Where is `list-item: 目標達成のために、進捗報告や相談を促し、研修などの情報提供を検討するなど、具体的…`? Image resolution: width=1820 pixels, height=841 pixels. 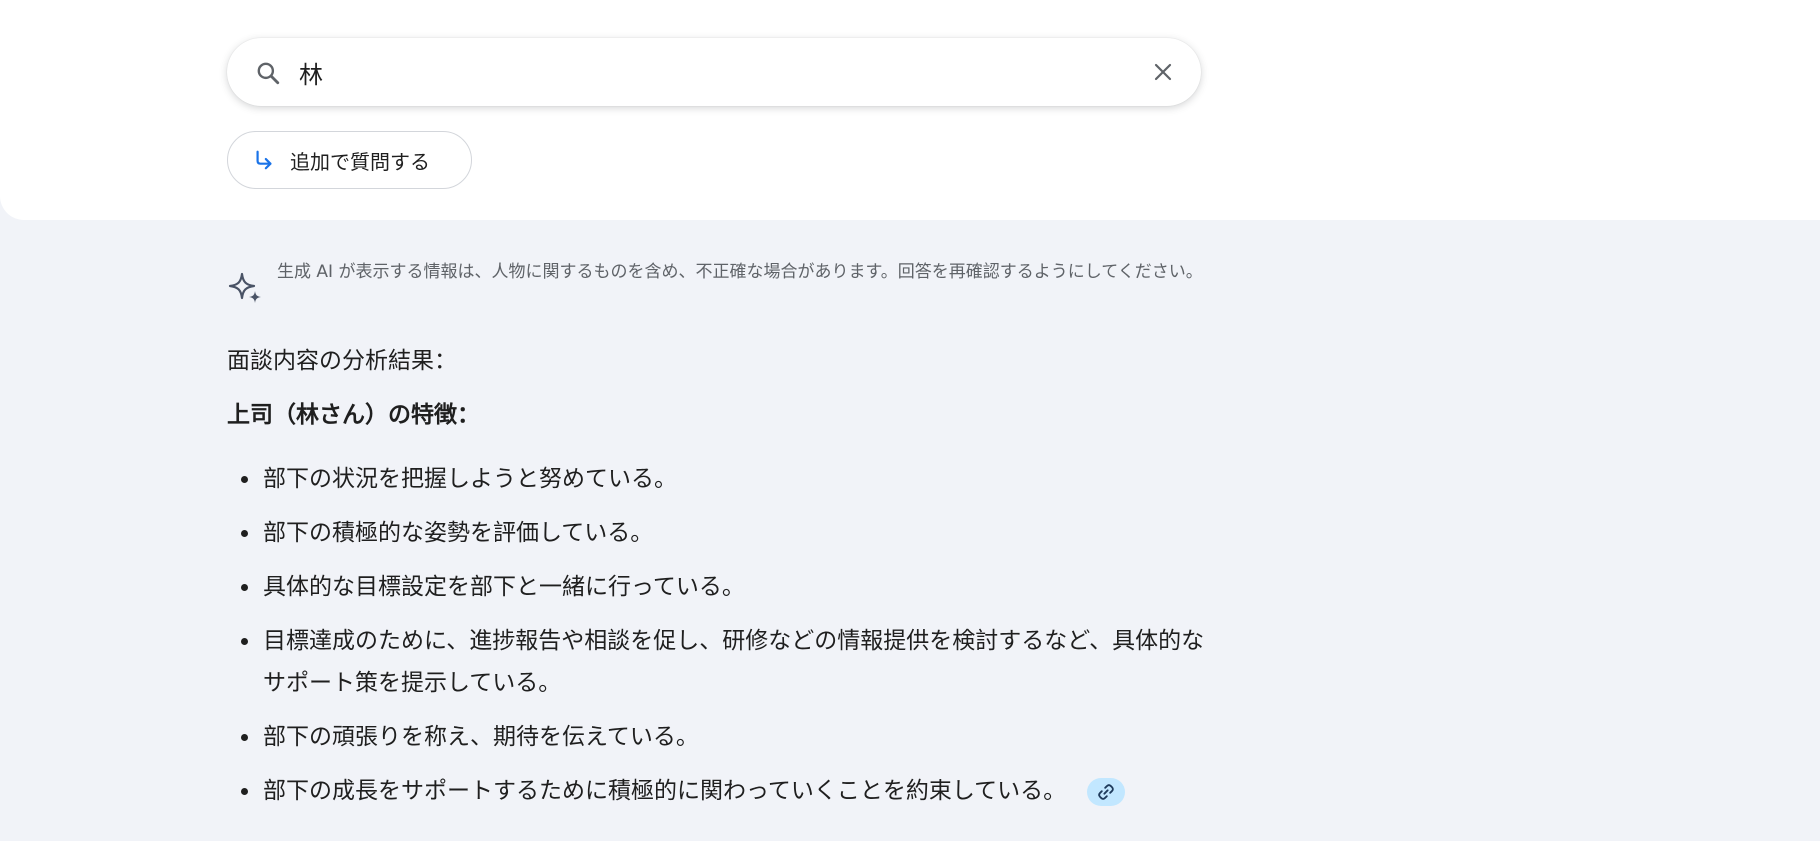 list-item: 目標達成のために、進捗報告や相談を促し、研修などの情報提供を検討するなど、具体的… is located at coordinates (719, 662).